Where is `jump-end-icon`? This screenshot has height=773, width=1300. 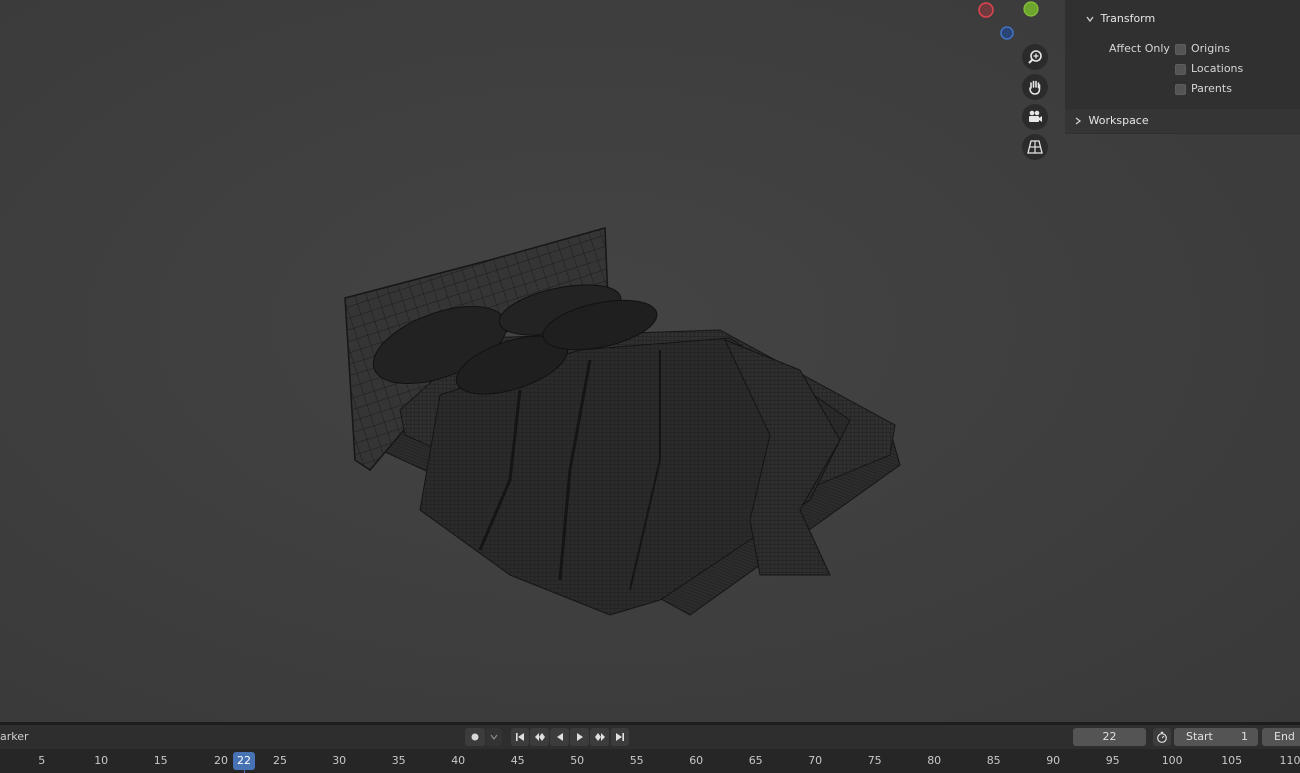 jump-end-icon is located at coordinates (620, 737).